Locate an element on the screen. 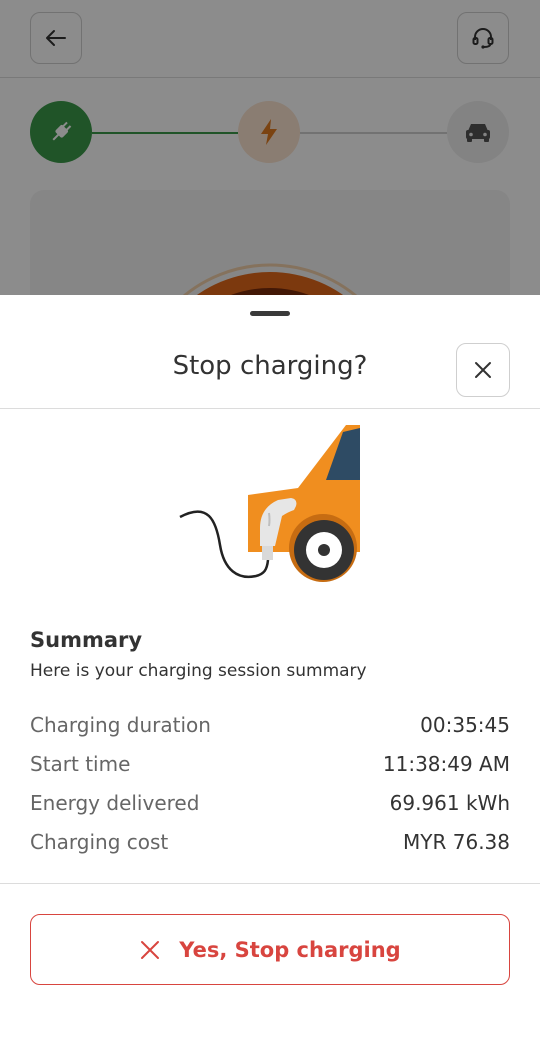 The image size is (540, 1061). summary-value: 11:38:49 AM is located at coordinates (446, 764).